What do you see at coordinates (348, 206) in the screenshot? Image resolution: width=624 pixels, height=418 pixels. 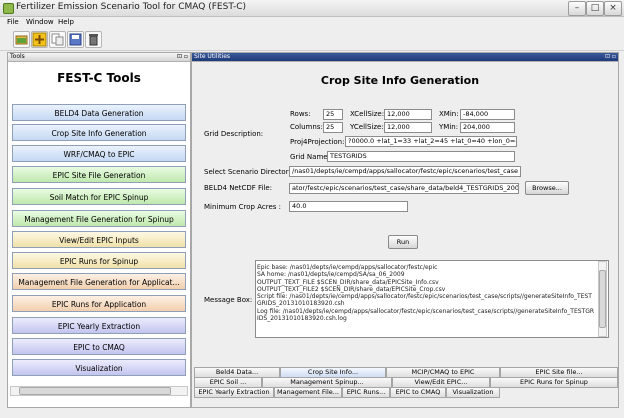 I see `min-crop-acres-field: 40.0` at bounding box center [348, 206].